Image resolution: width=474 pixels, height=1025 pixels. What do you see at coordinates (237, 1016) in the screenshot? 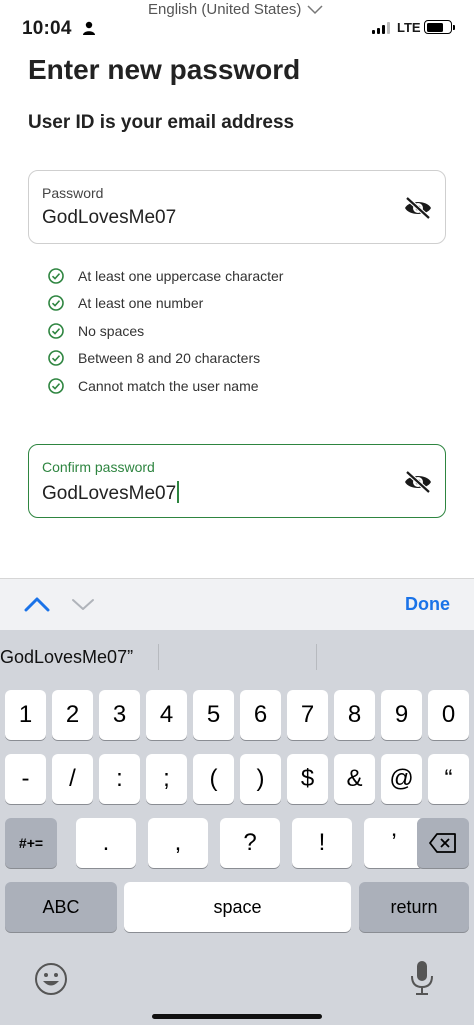
I see `home-indicator` at bounding box center [237, 1016].